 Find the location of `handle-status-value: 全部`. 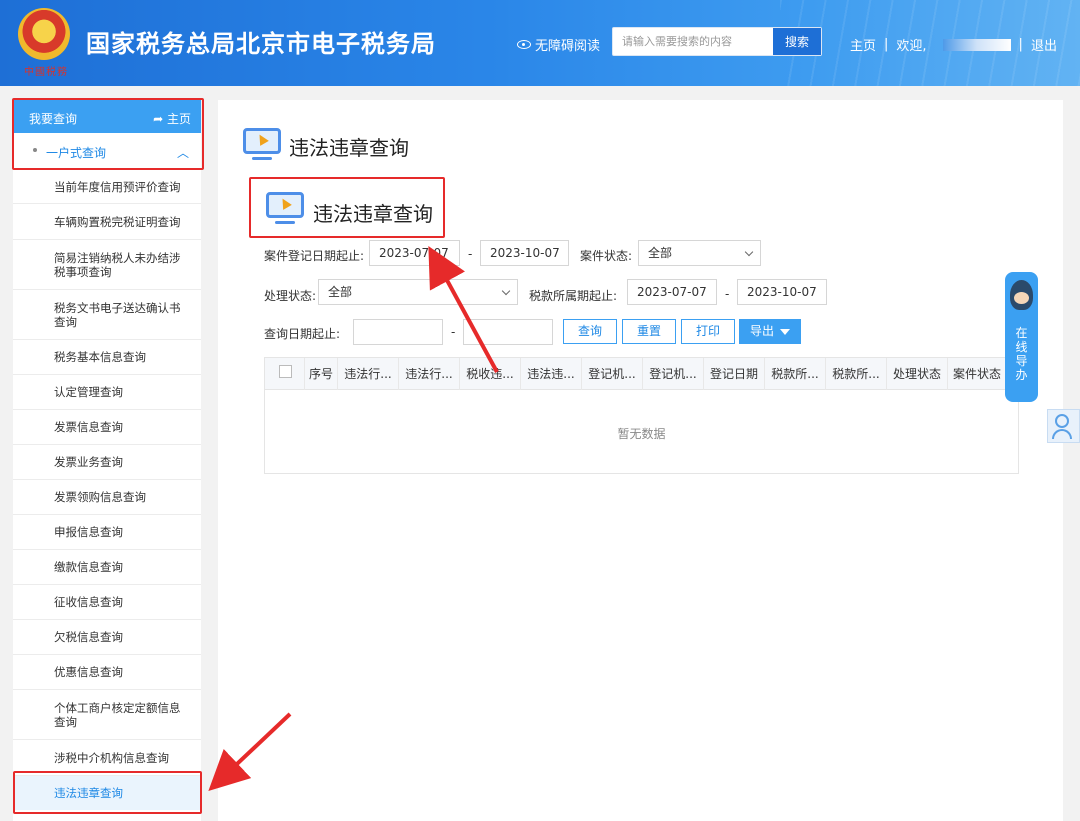

handle-status-value: 全部 is located at coordinates (340, 292).